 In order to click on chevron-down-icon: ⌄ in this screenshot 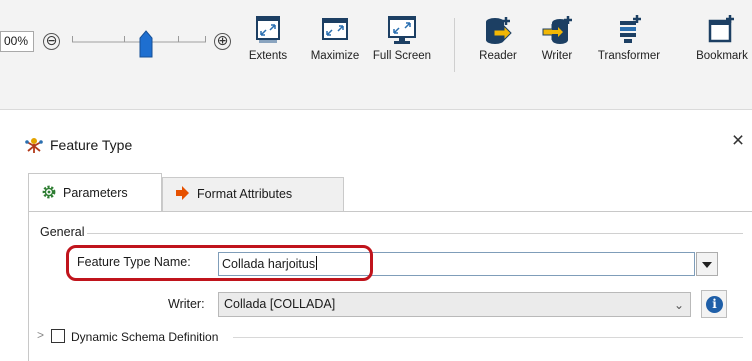, I will do `click(678, 305)`.